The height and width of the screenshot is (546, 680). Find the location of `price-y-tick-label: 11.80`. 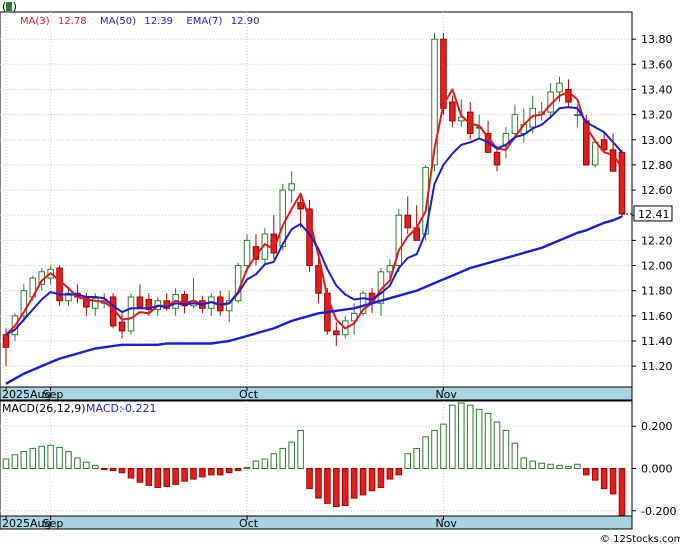

price-y-tick-label: 11.80 is located at coordinates (657, 291).